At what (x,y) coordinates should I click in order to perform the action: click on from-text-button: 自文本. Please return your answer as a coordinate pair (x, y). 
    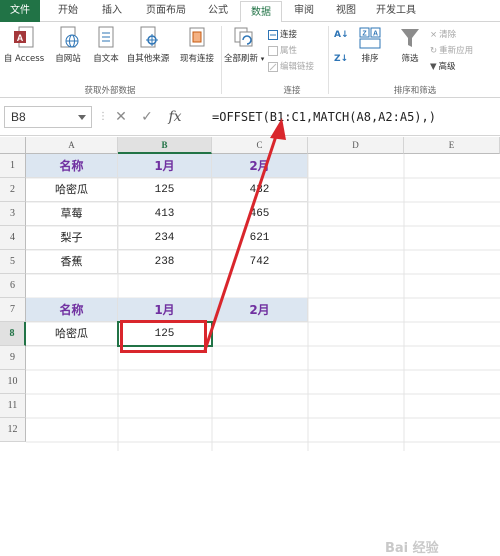
    Looking at the image, I should click on (106, 45).